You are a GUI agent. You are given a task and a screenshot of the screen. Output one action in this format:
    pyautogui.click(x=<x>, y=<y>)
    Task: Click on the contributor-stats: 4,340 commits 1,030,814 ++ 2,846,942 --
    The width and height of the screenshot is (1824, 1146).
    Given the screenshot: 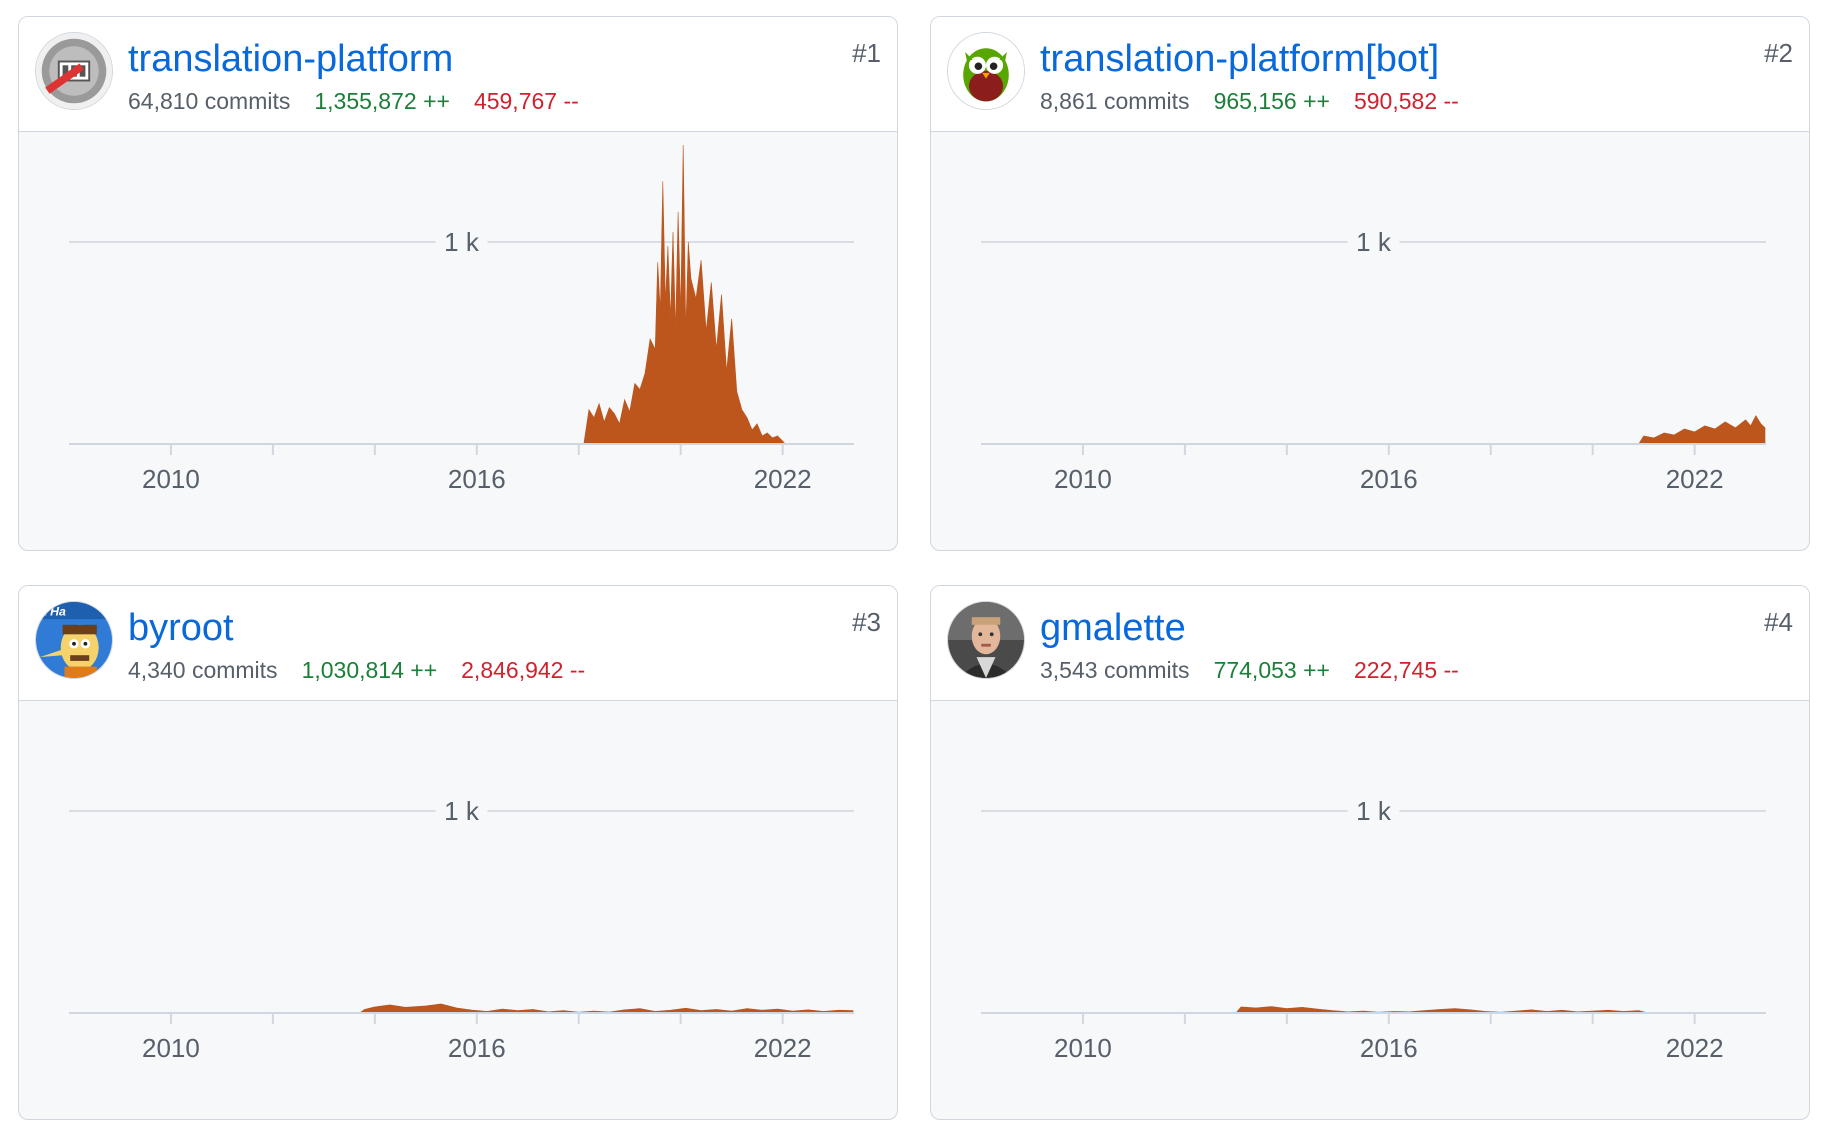 What is the action you would take?
    pyautogui.click(x=356, y=670)
    